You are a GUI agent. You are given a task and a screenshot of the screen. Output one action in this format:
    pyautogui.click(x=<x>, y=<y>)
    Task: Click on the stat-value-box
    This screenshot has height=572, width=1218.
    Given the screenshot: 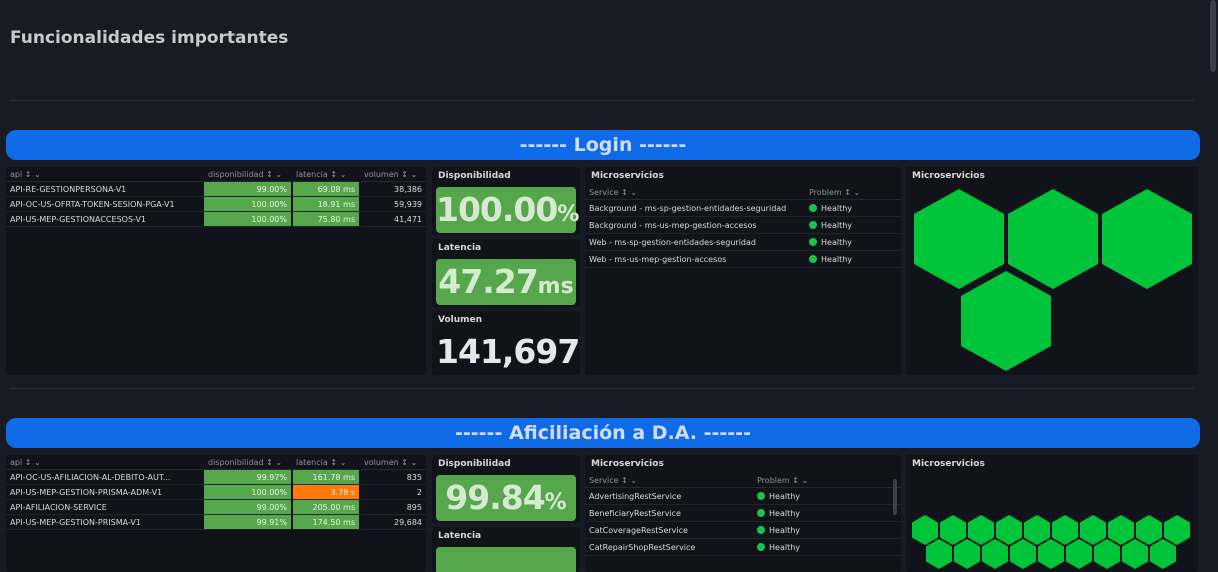 What is the action you would take?
    pyautogui.click(x=506, y=559)
    